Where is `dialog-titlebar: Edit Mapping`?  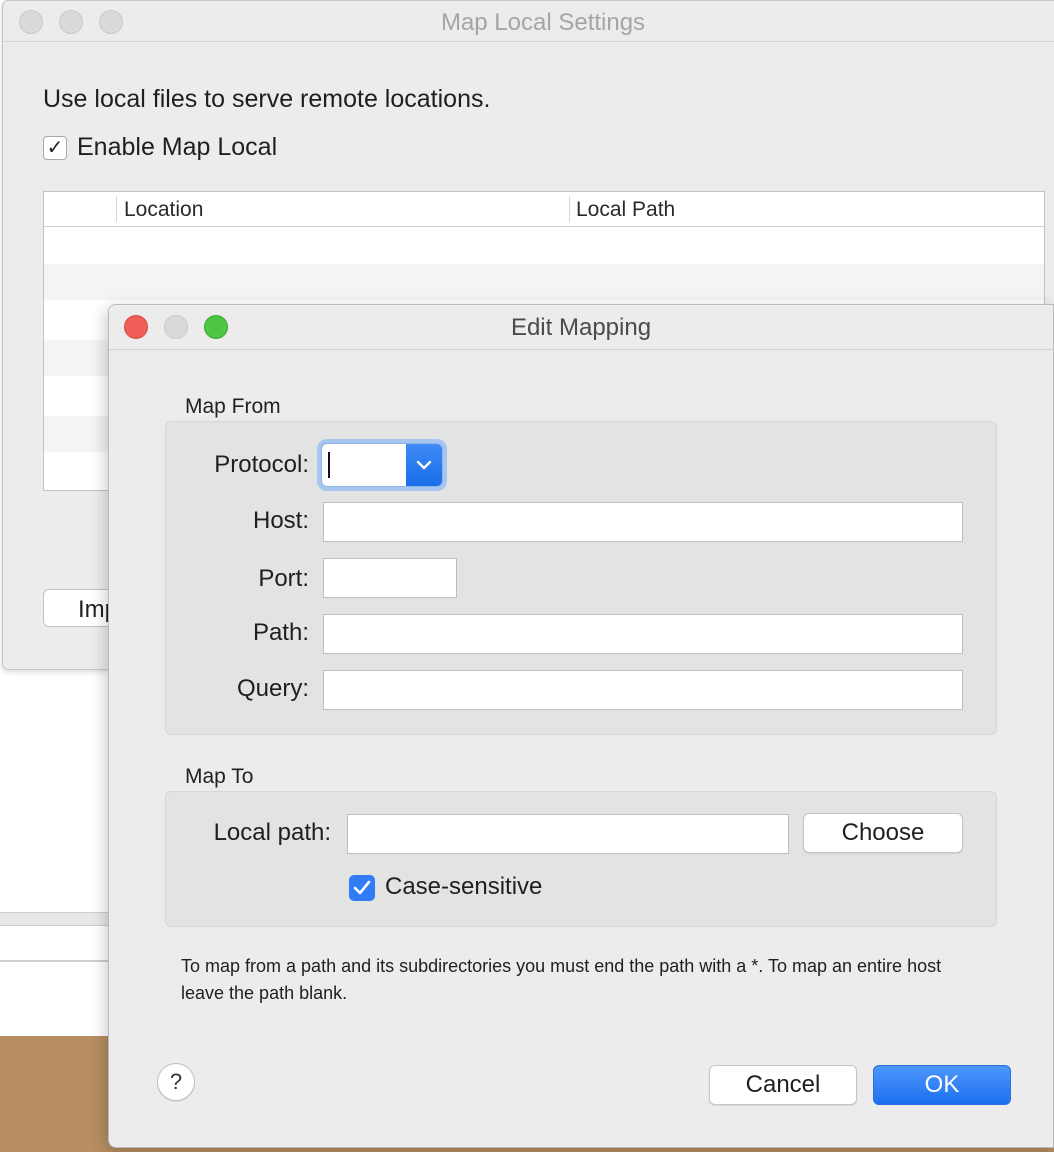
dialog-titlebar: Edit Mapping is located at coordinates (581, 327).